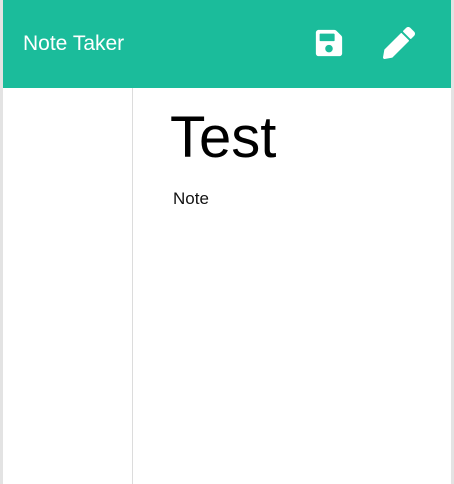  I want to click on pencil-icon, so click(399, 43).